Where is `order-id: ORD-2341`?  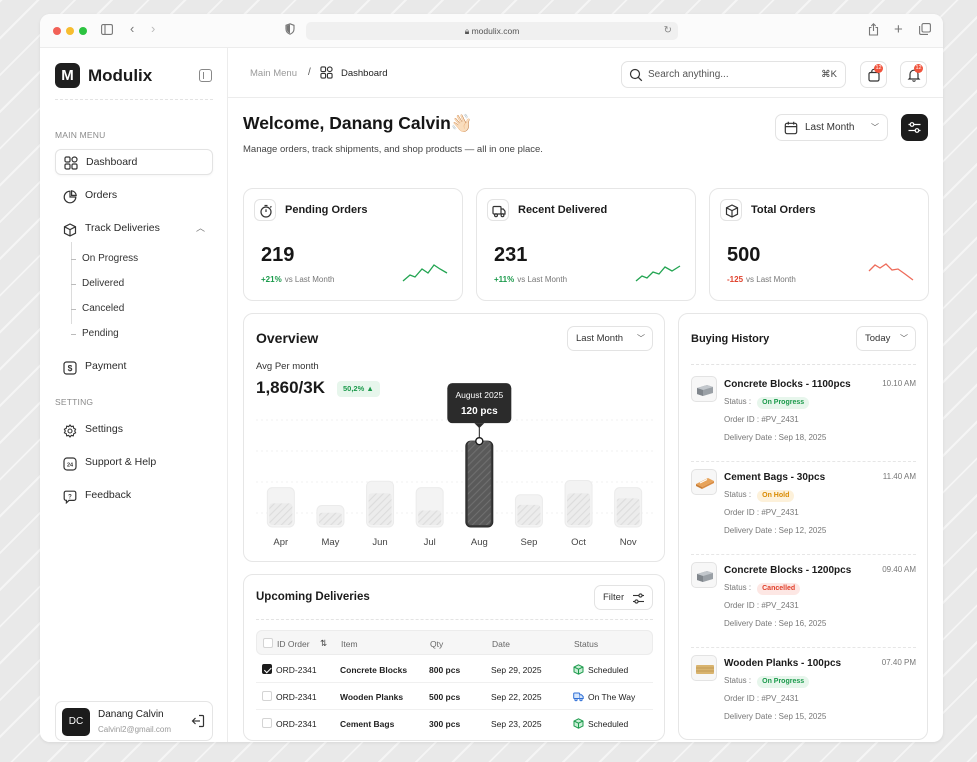 order-id: ORD-2341 is located at coordinates (296, 697).